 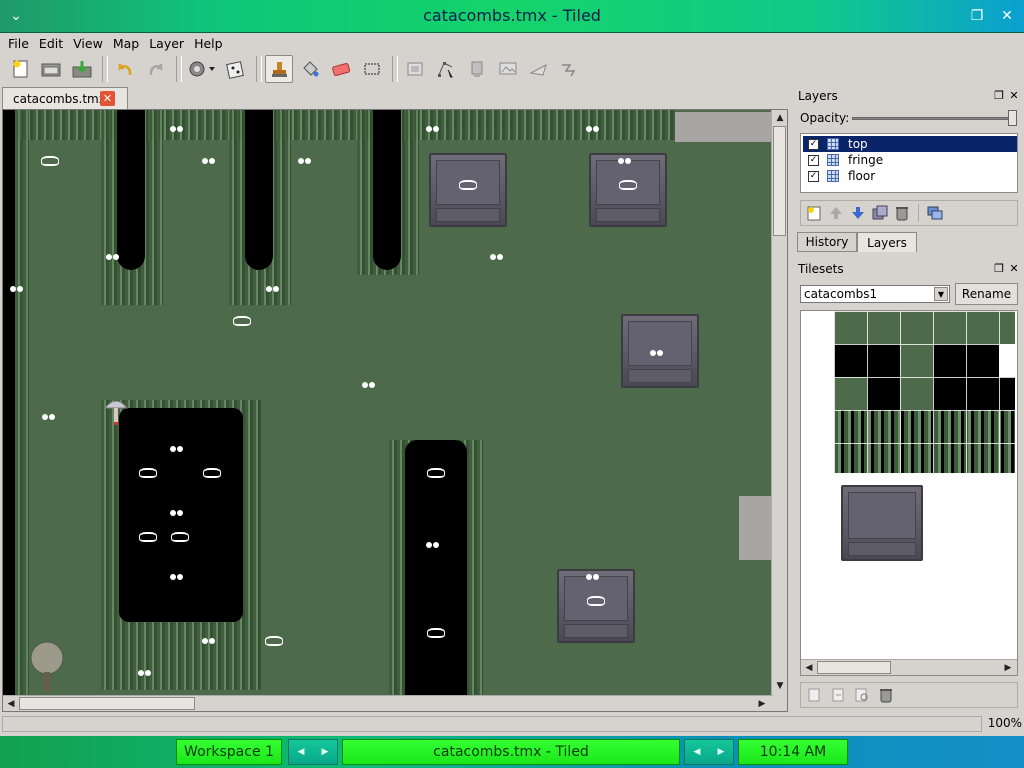 What do you see at coordinates (88, 43) in the screenshot?
I see `menu-view: View` at bounding box center [88, 43].